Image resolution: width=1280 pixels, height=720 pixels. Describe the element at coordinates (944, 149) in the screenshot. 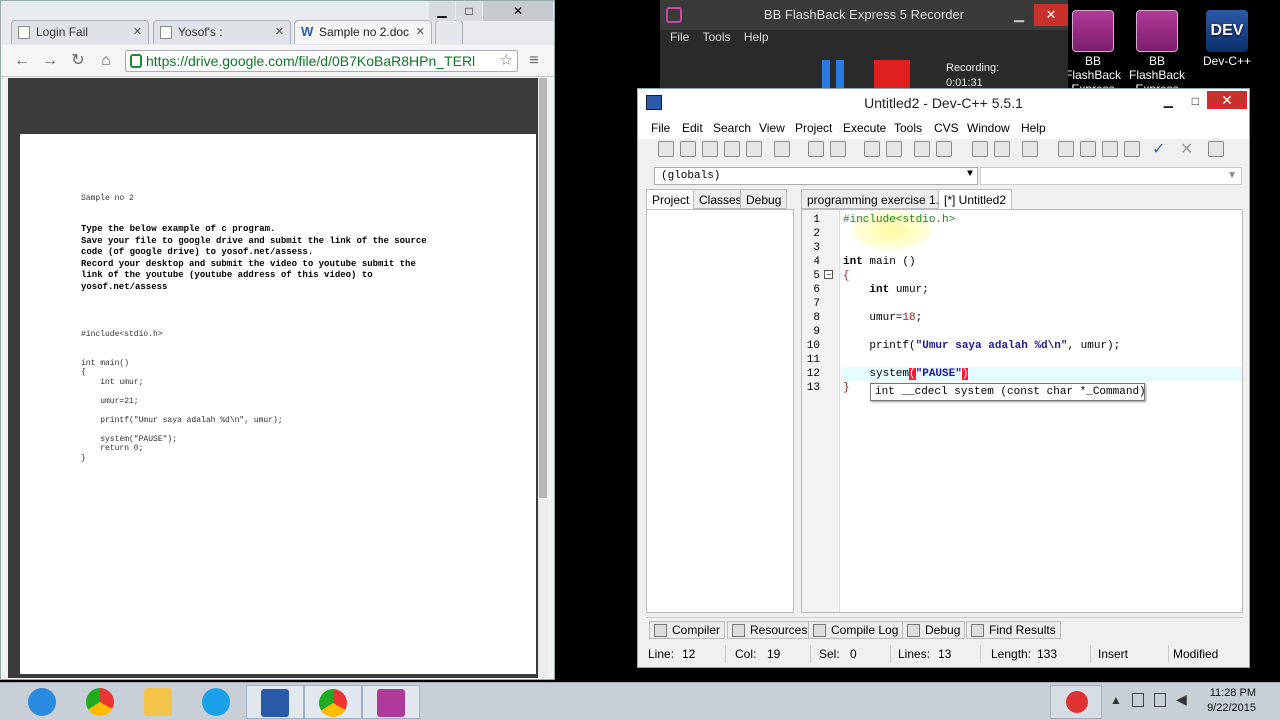

I see `goto-icon` at that location.